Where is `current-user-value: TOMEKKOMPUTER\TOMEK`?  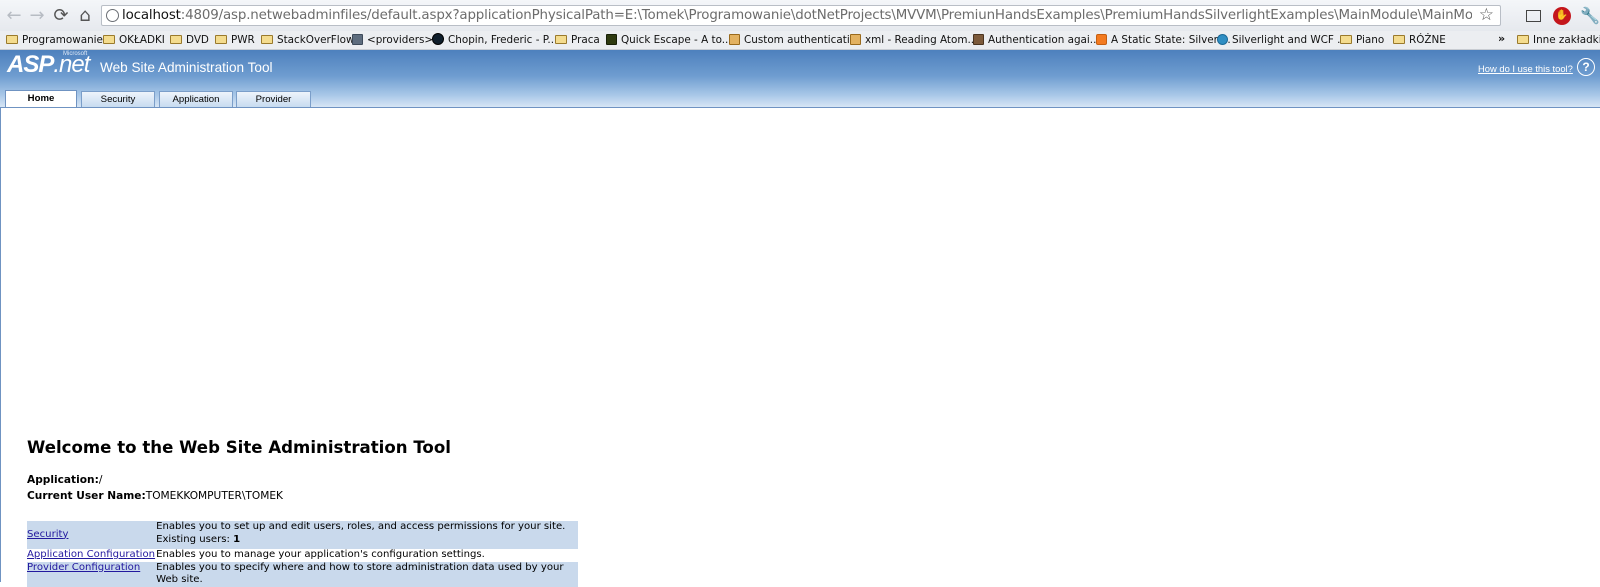 current-user-value: TOMEKKOMPUTER\TOMEK is located at coordinates (214, 496).